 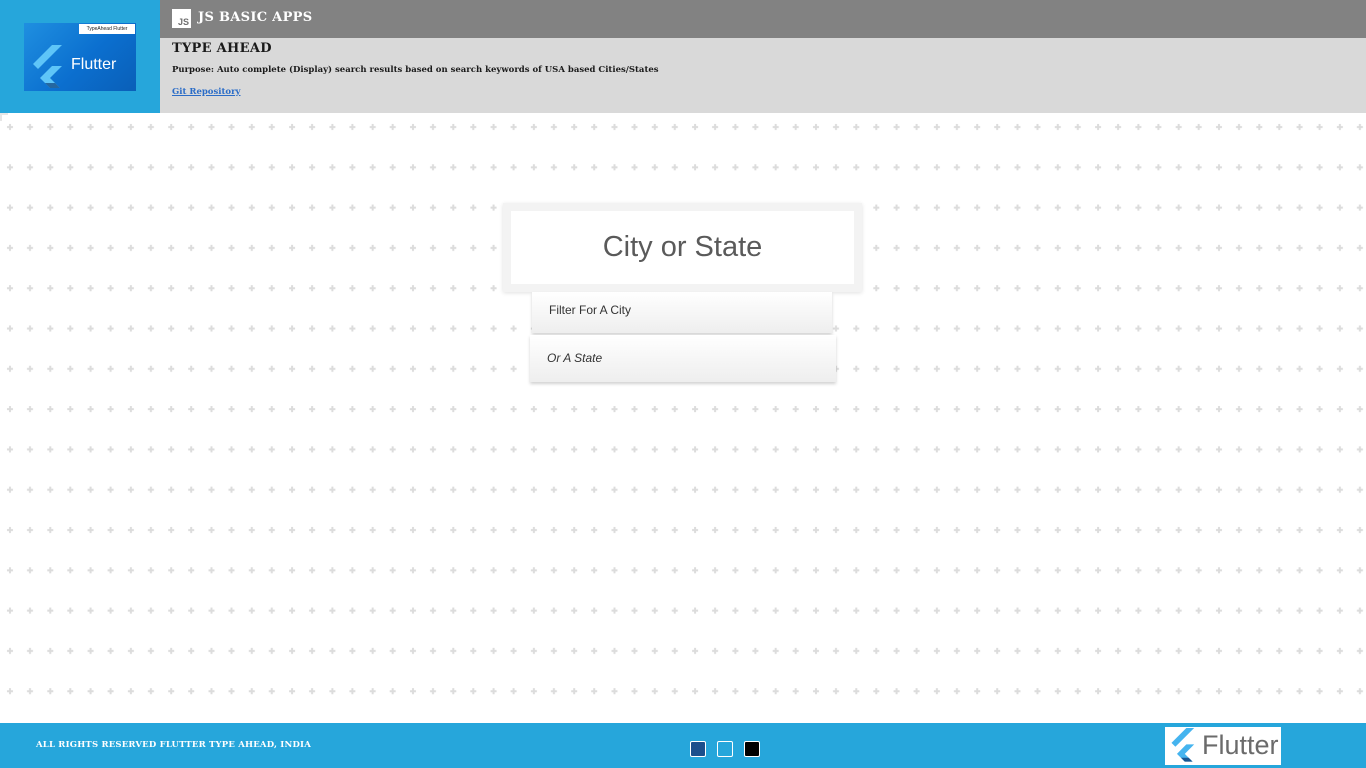 I want to click on page-title: TYPE AHEAD, so click(x=222, y=48).